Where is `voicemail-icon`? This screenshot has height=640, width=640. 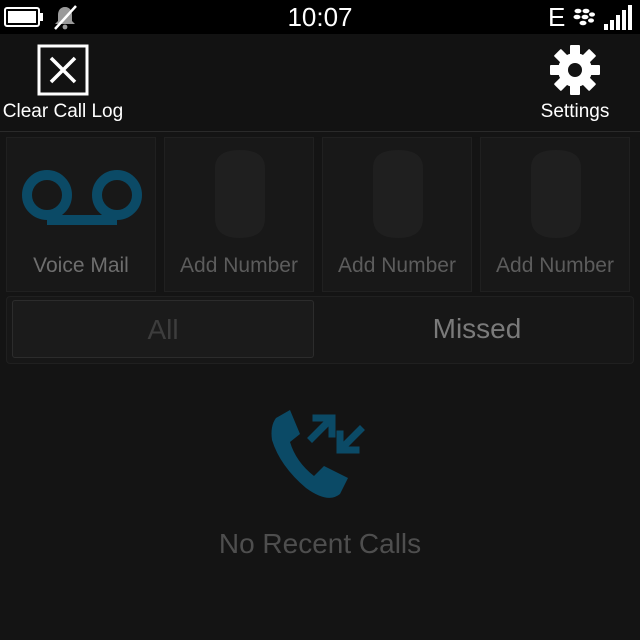
voicemail-icon is located at coordinates (82, 197).